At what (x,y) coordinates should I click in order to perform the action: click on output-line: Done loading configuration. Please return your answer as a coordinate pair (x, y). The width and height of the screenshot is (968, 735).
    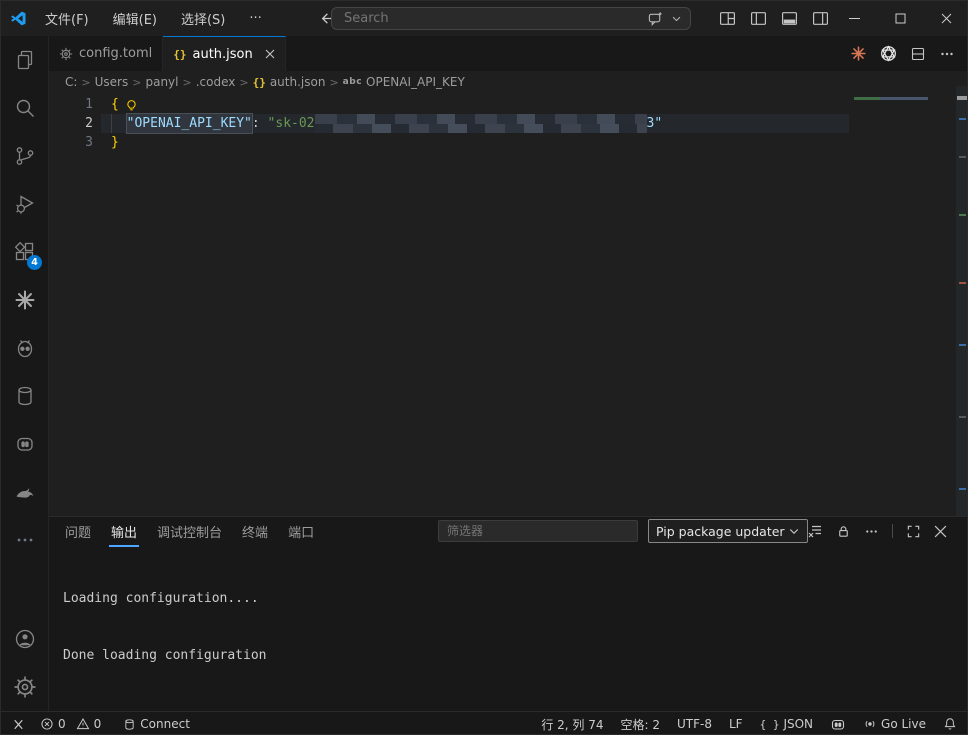
    Looking at the image, I should click on (165, 655).